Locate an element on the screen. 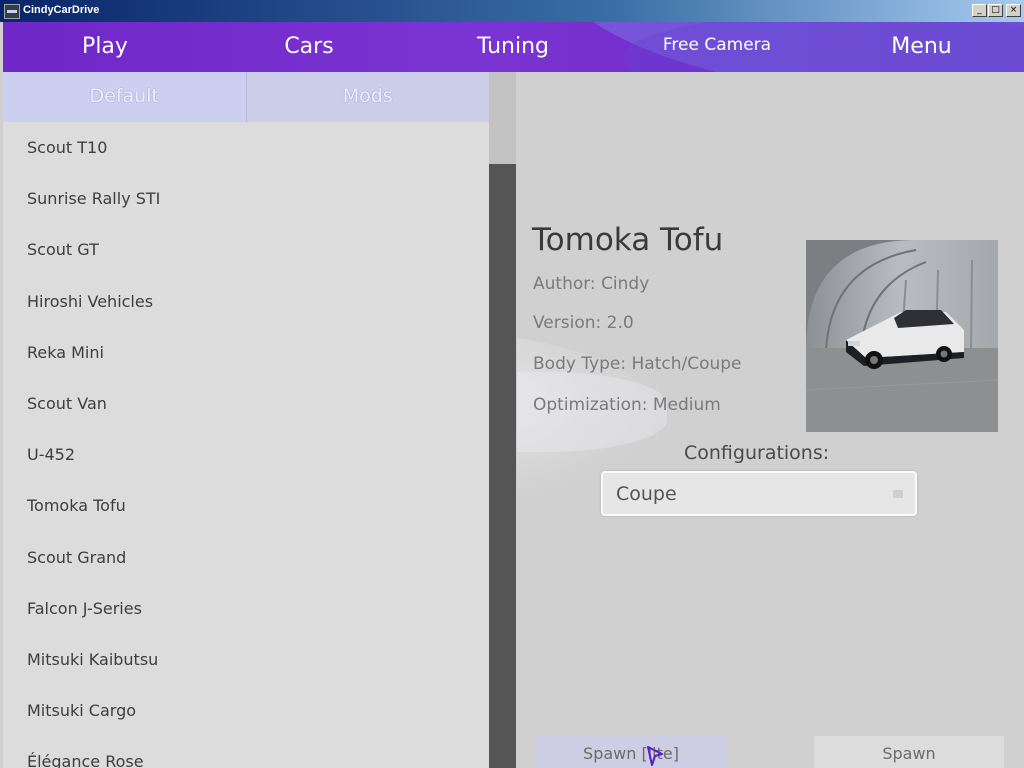  list-item: Scout Grand is located at coordinates (246, 557).